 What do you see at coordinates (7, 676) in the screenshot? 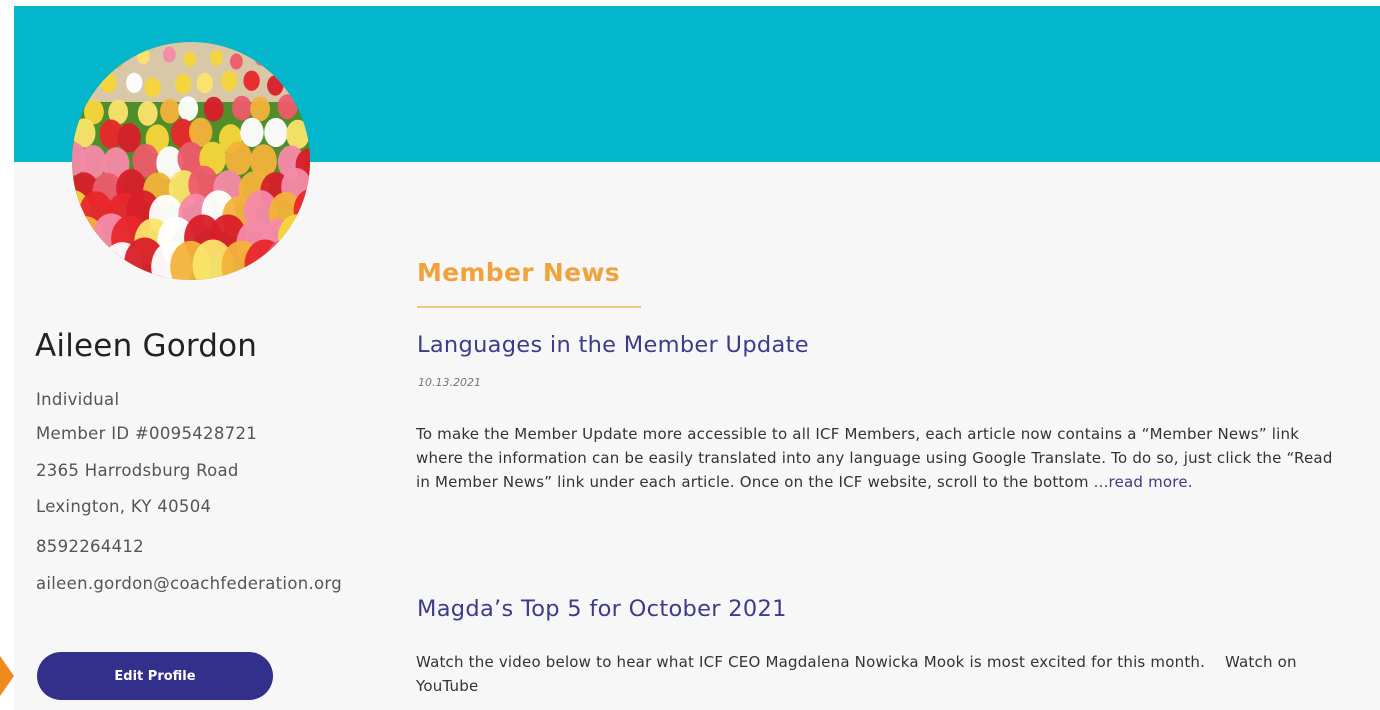
I see `orange-arrow-pointer-icon` at bounding box center [7, 676].